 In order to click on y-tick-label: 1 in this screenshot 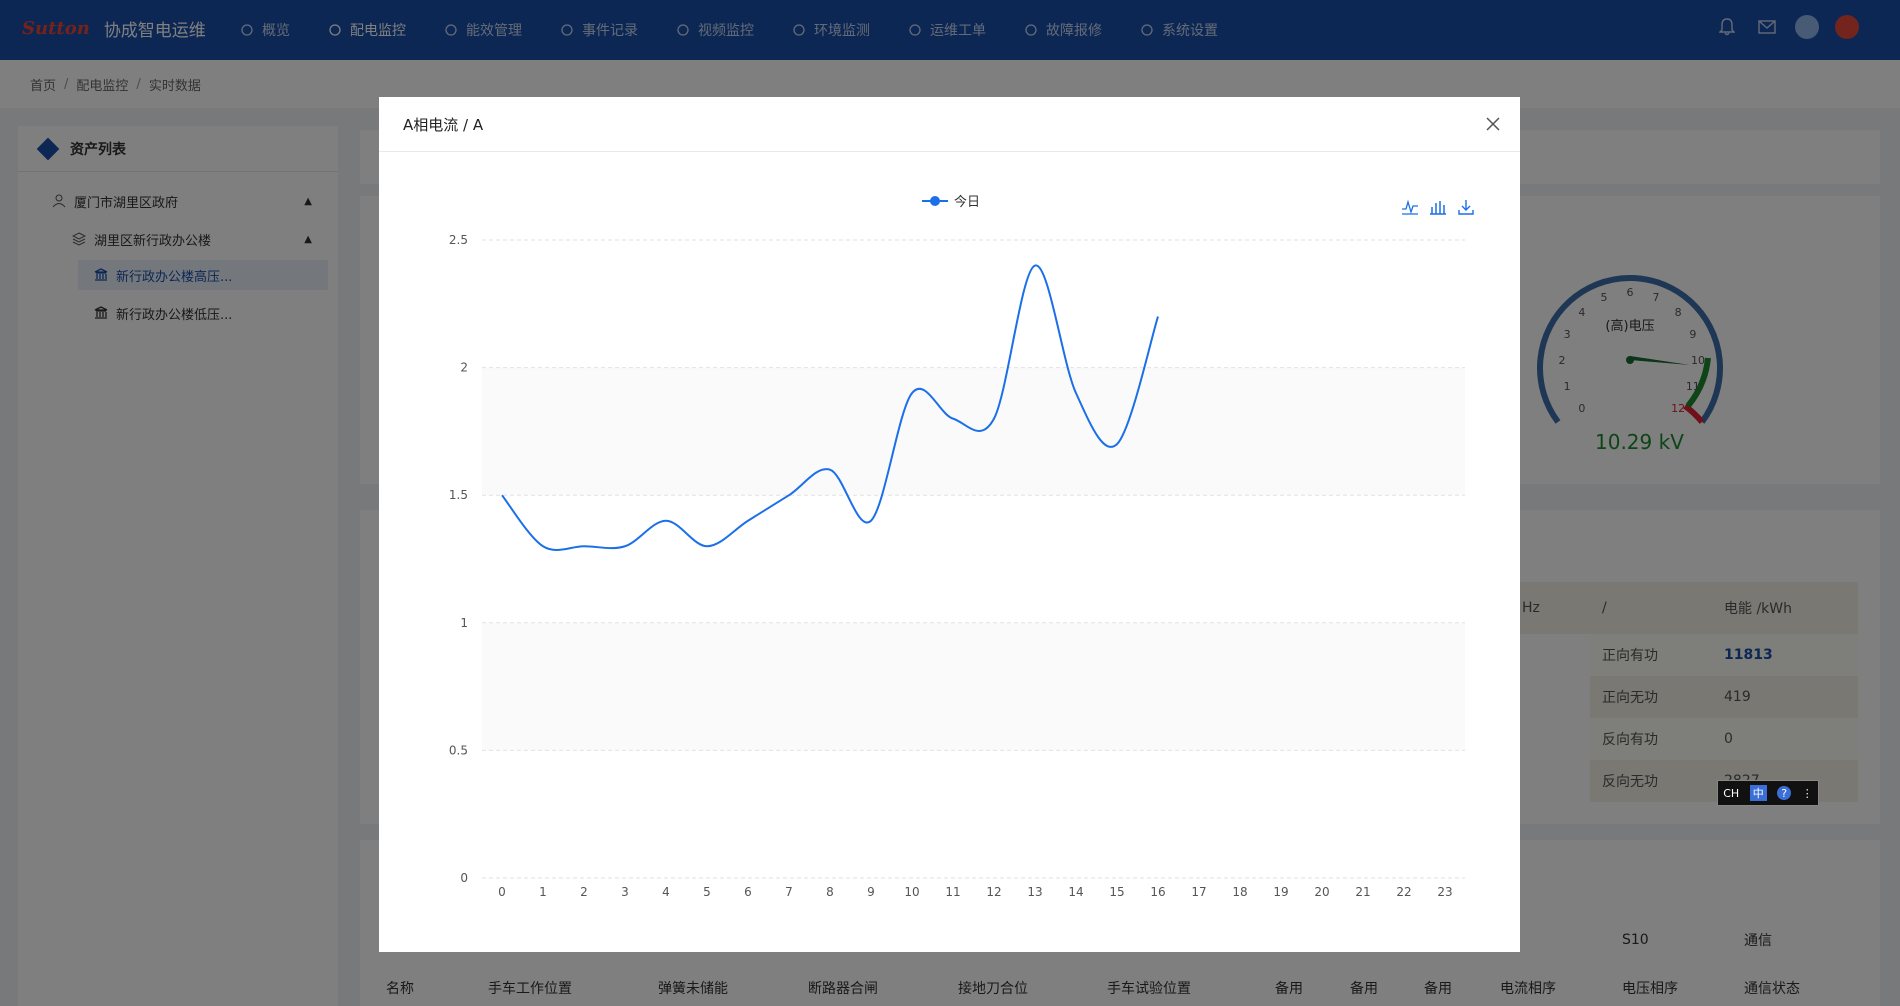, I will do `click(464, 623)`.